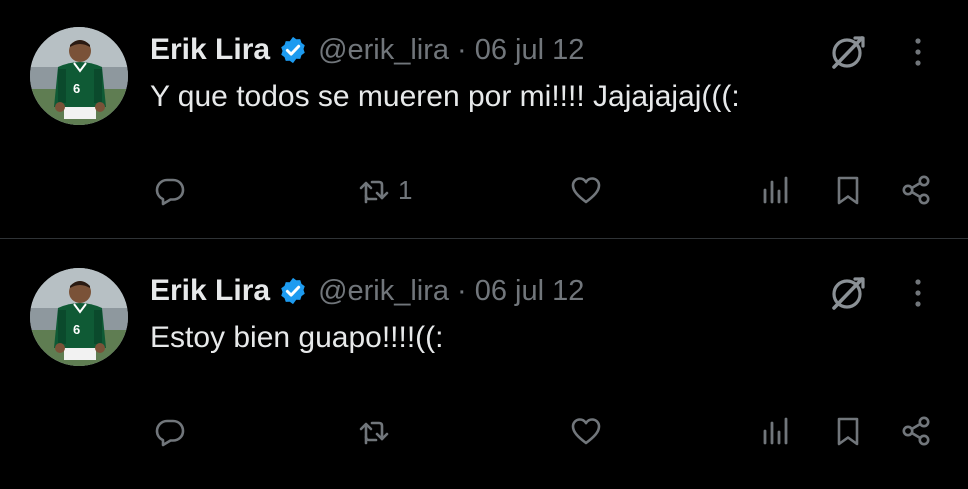 This screenshot has height=489, width=968. I want to click on divider, so click(484, 238).